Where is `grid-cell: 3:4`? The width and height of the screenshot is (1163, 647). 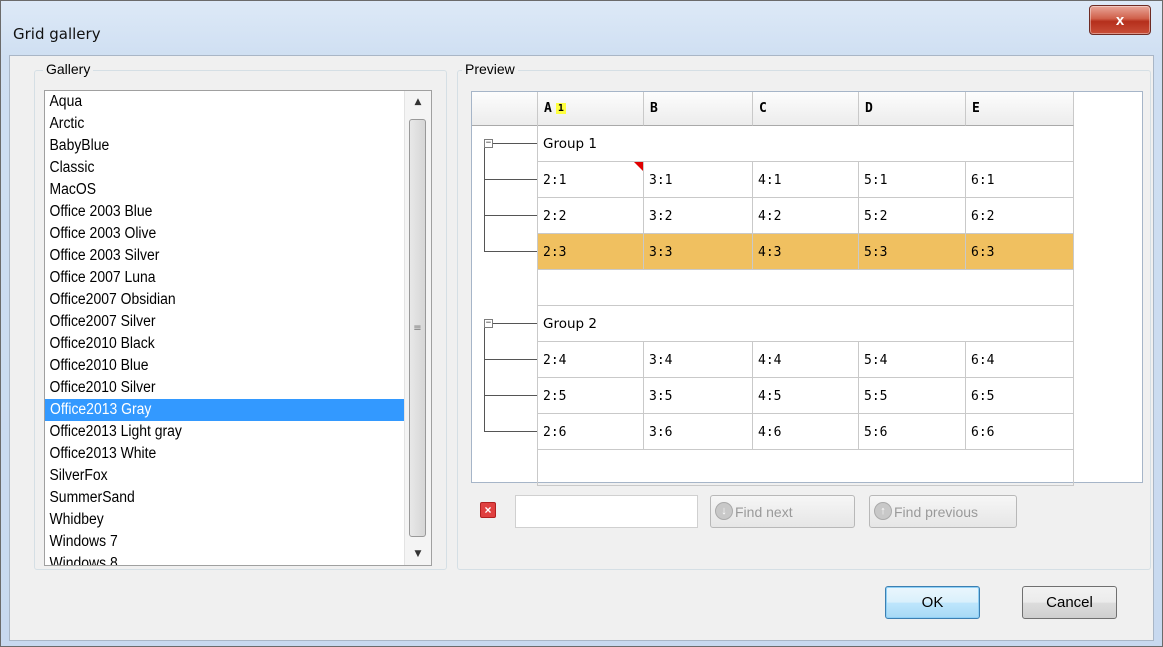
grid-cell: 3:4 is located at coordinates (698, 360).